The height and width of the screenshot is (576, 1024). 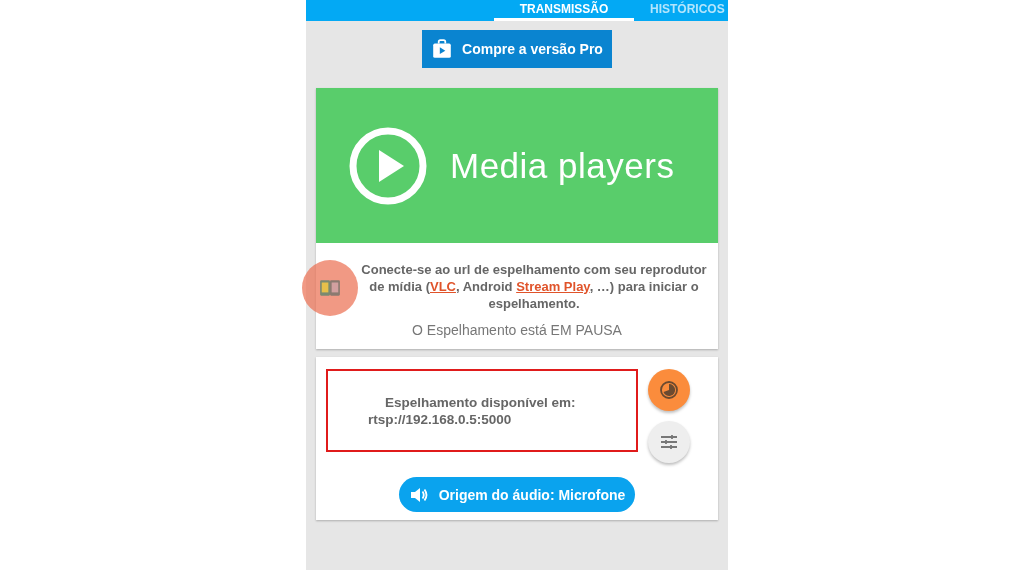 I want to click on timer-button, so click(x=669, y=390).